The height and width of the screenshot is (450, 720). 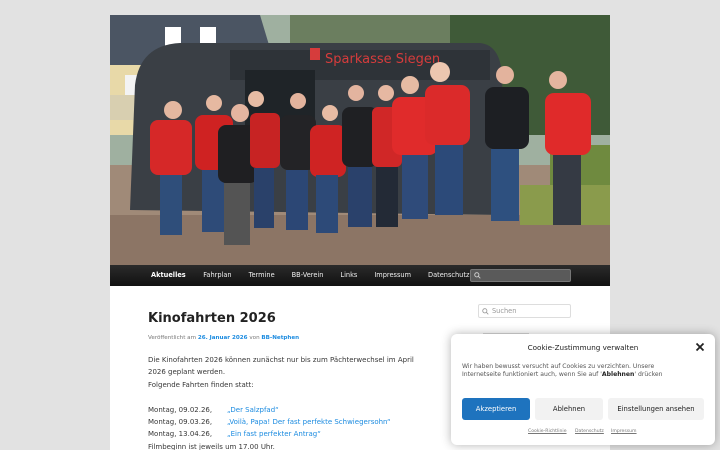 I want to click on cookie-policy-link: Cookie-Richtlinie, so click(x=547, y=431).